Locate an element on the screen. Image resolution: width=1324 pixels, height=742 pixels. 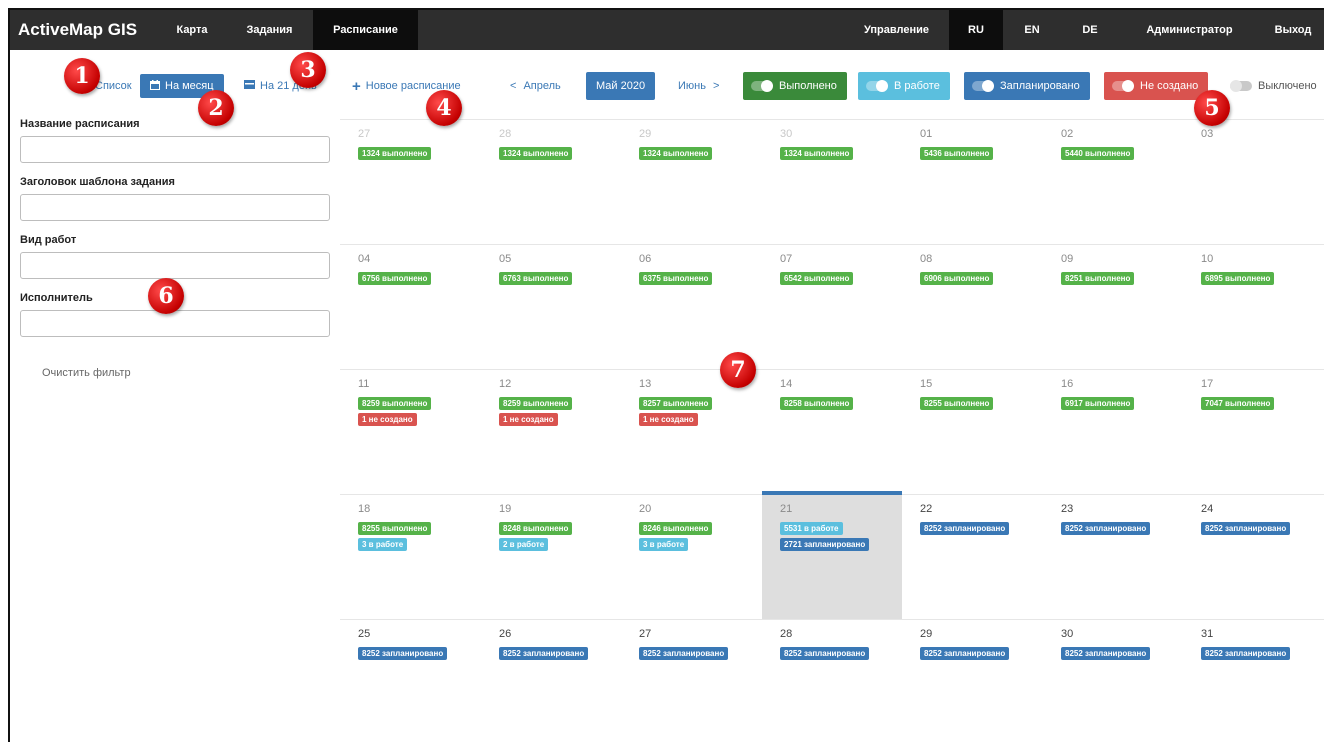
calendar-day: 16 6917 выполнено is located at coordinates (1113, 432).